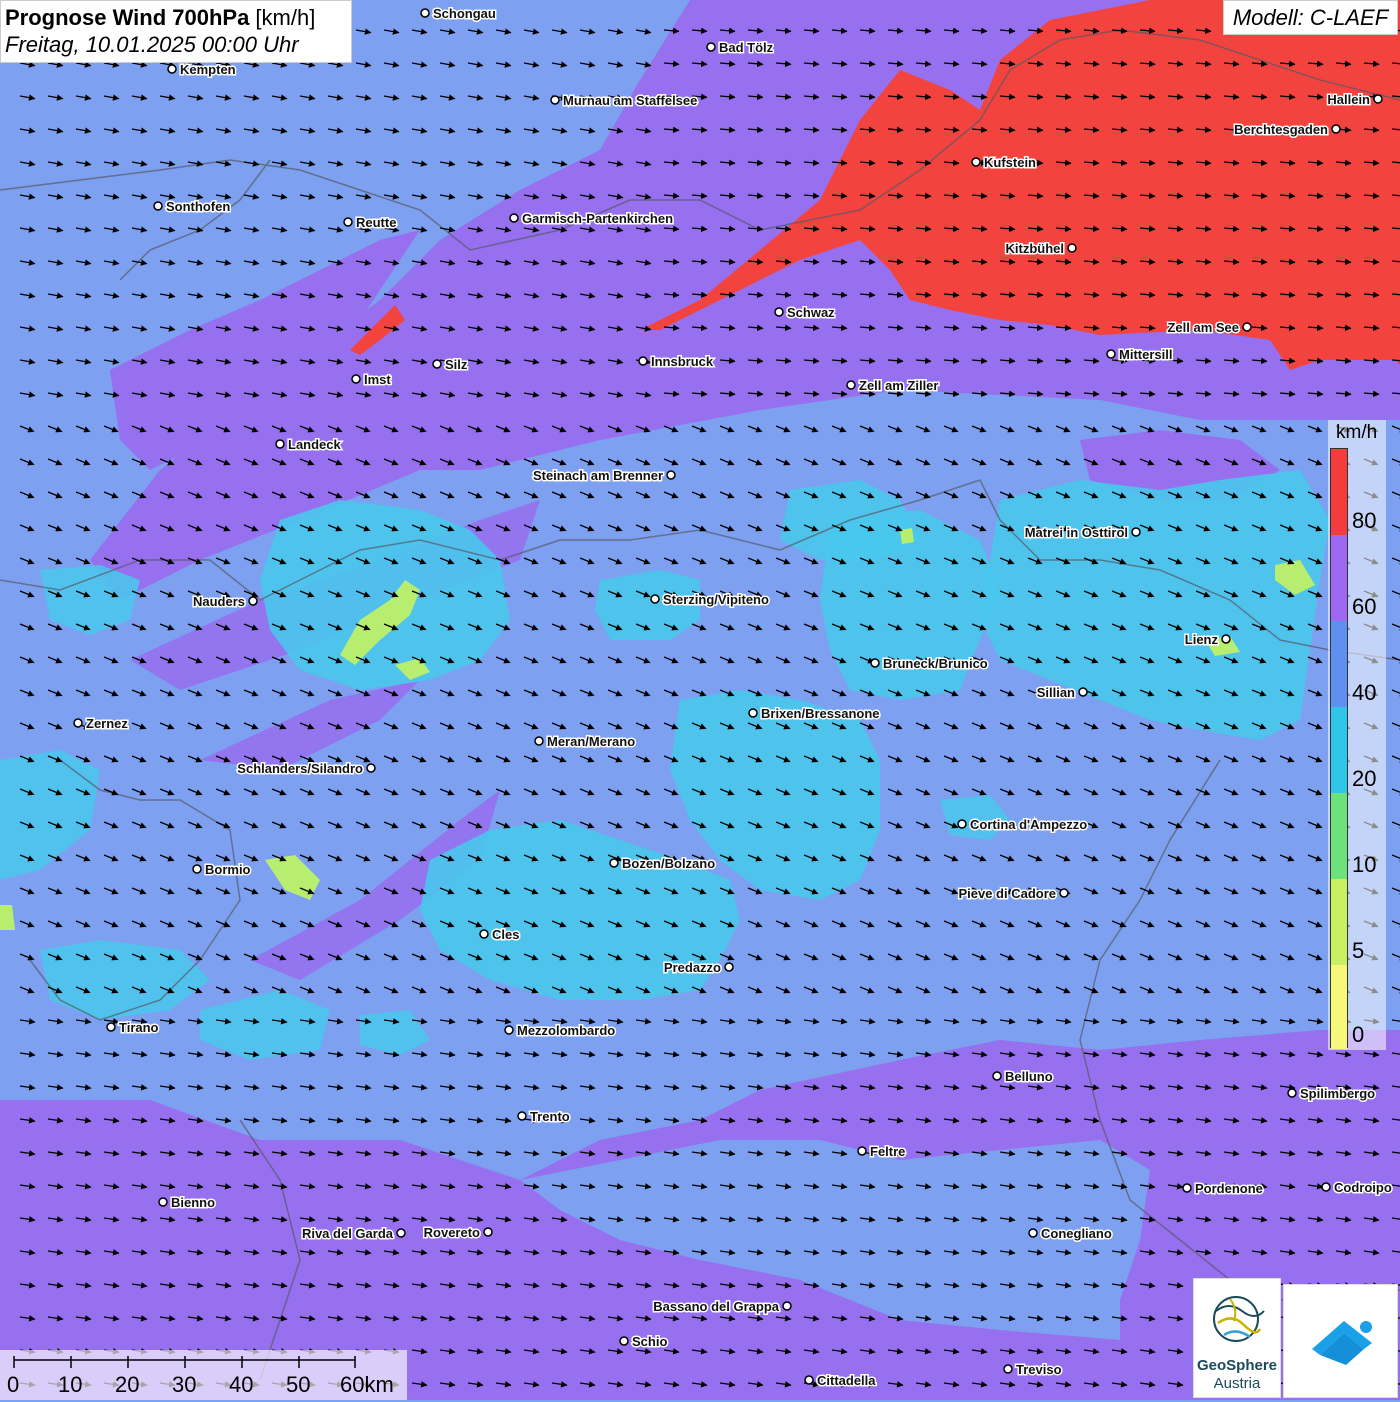 This screenshot has width=1400, height=1402. Describe the element at coordinates (13, 1384) in the screenshot. I see `scale-label-0: 0` at that location.